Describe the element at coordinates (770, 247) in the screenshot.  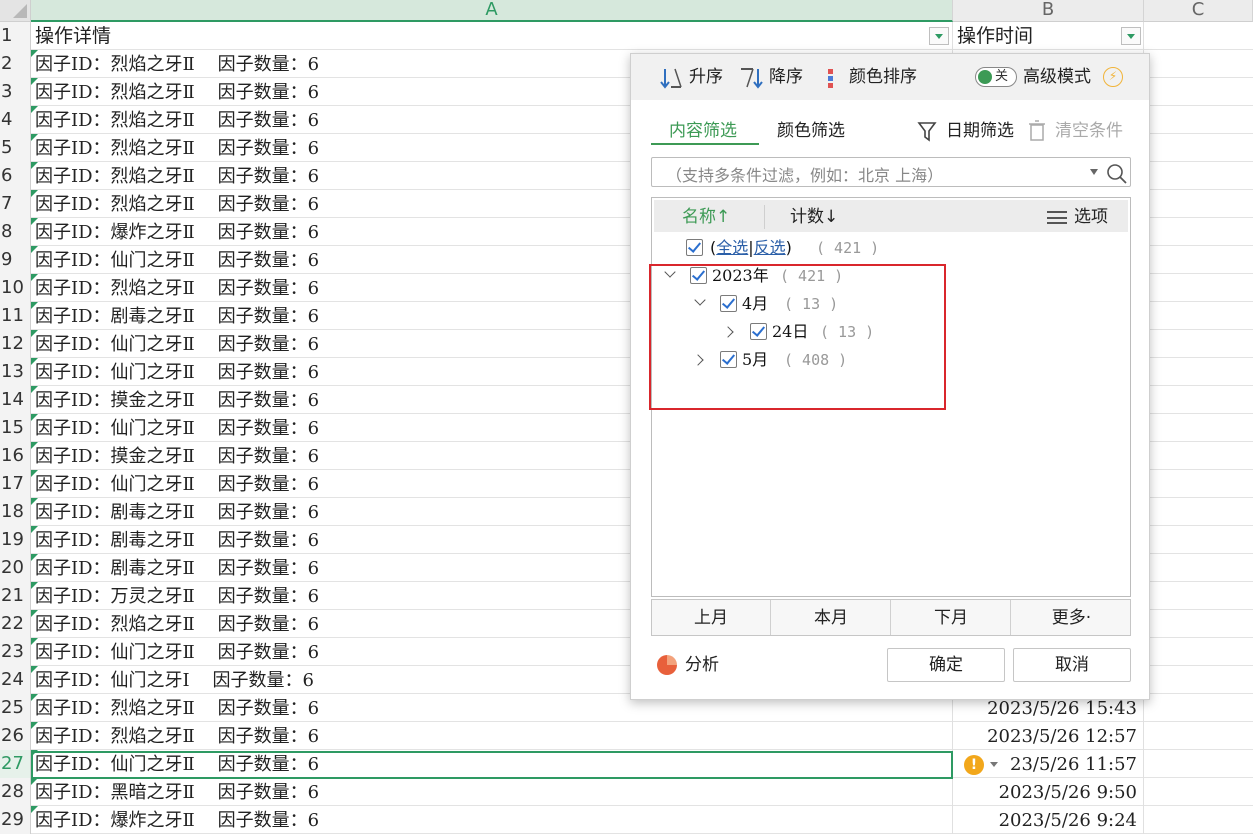
I see `invert-selection-link: 反选` at that location.